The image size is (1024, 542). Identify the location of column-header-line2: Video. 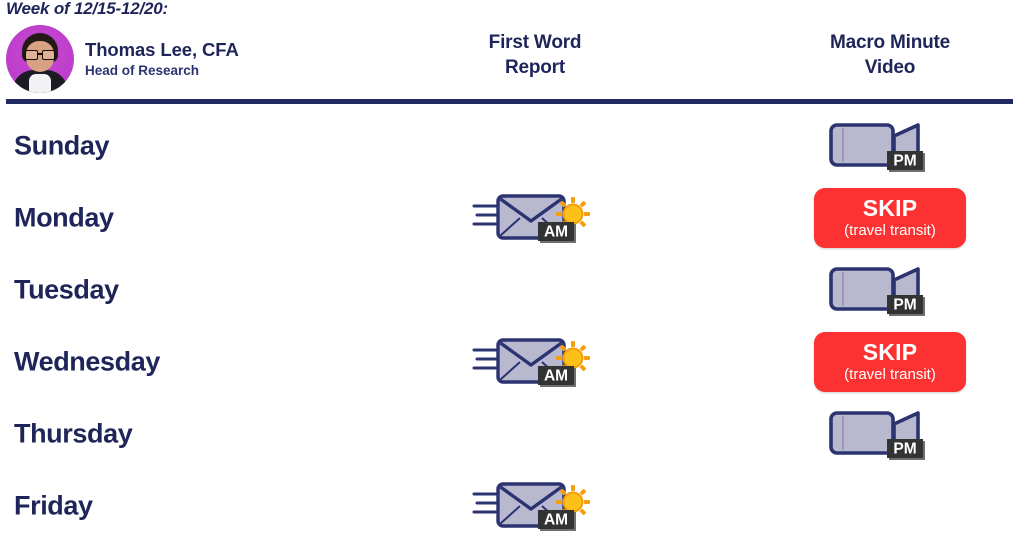
(890, 68).